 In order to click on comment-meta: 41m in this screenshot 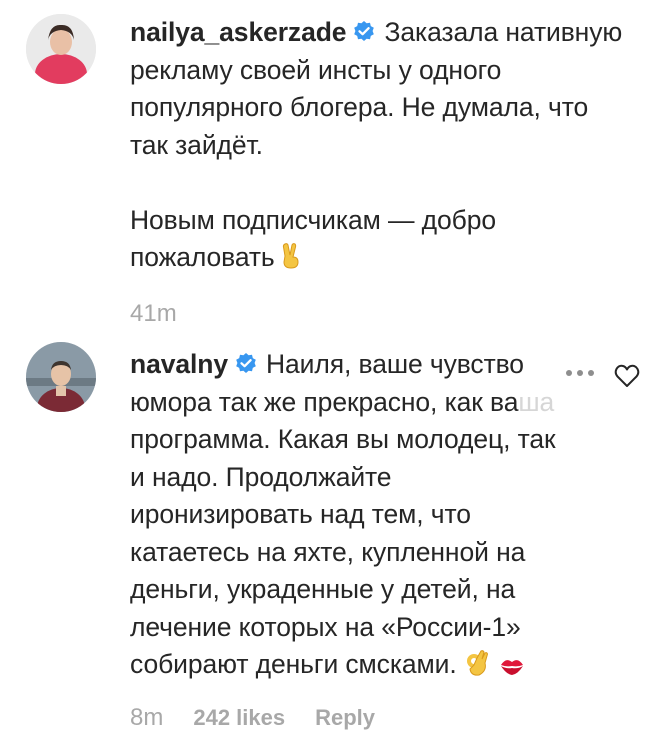, I will do `click(153, 314)`.